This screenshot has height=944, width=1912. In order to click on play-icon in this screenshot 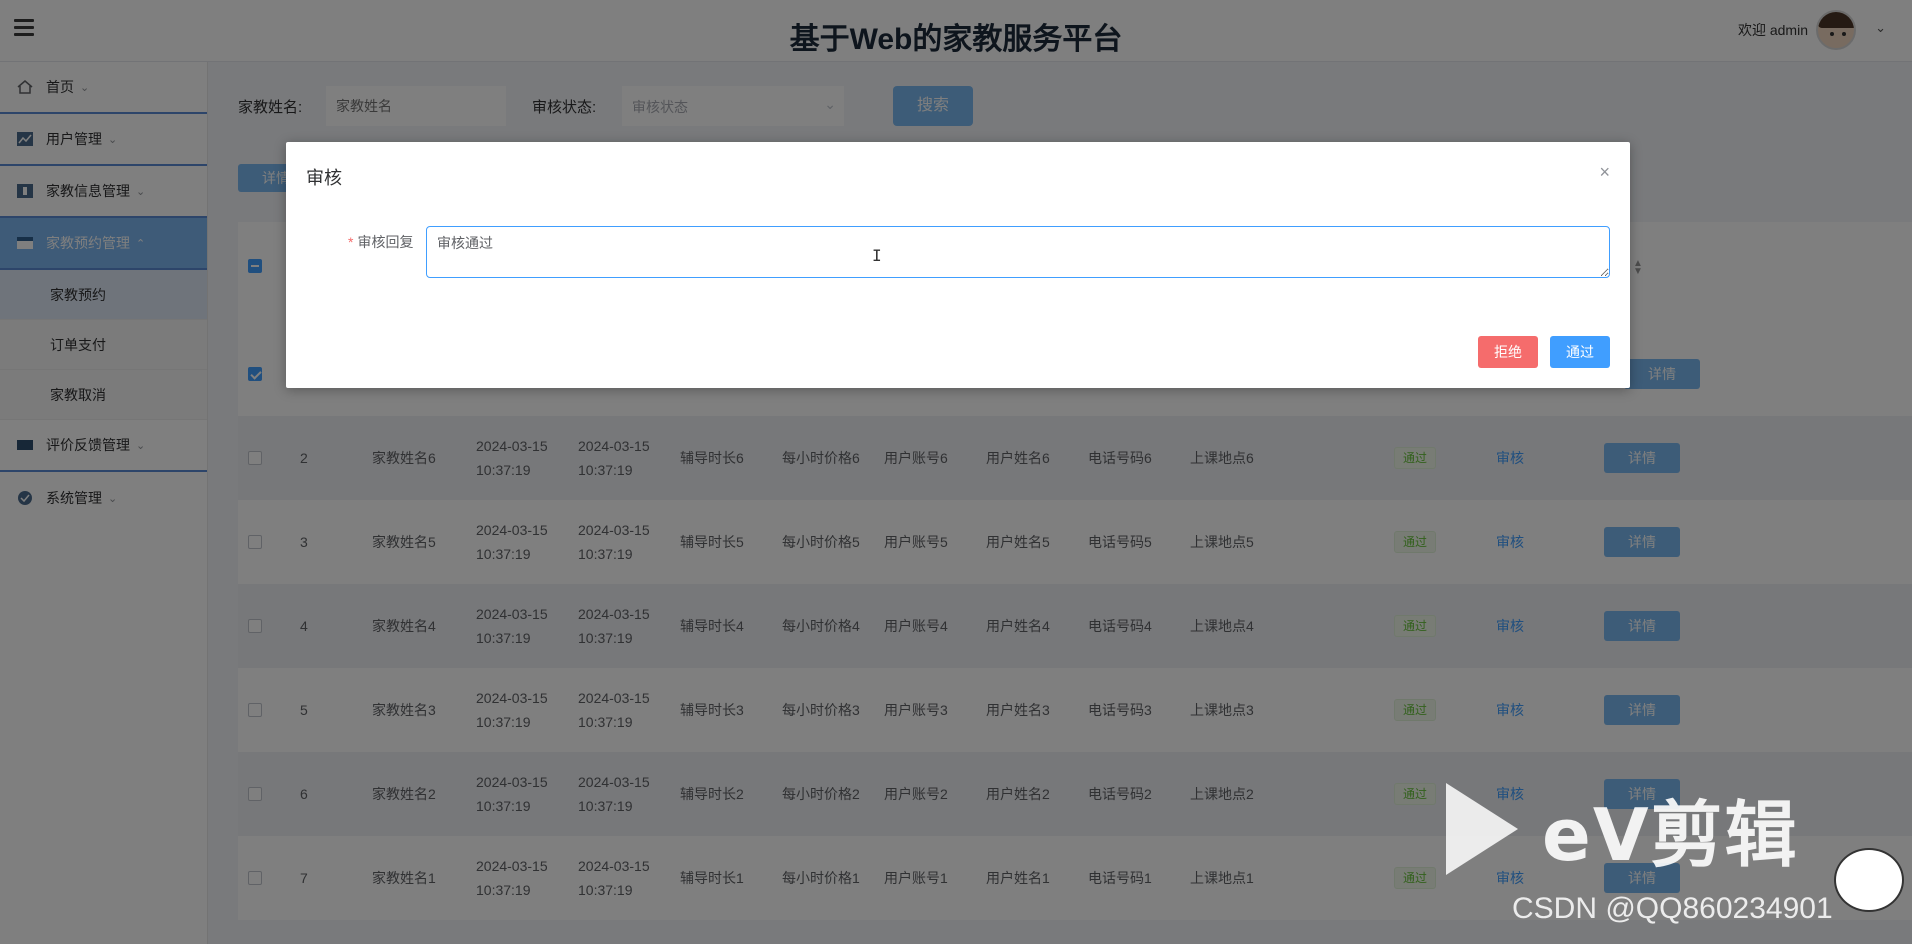, I will do `click(1482, 828)`.